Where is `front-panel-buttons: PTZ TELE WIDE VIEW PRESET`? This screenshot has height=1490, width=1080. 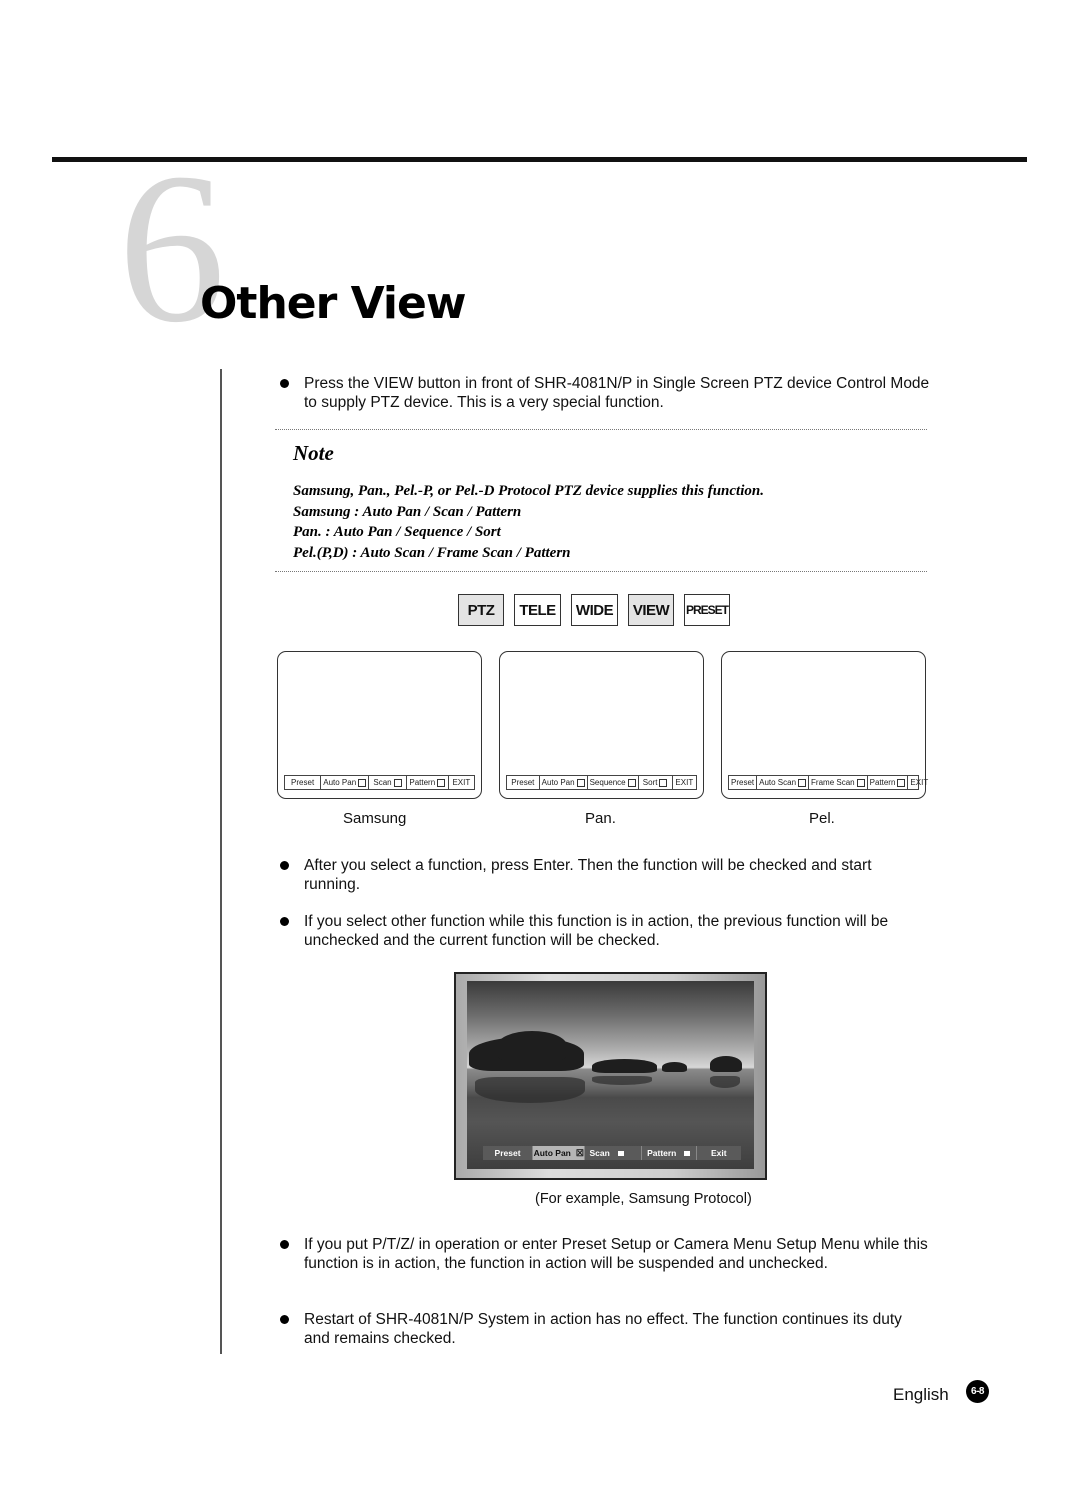
front-panel-buttons: PTZ TELE WIDE VIEW PRESET is located at coordinates (594, 610).